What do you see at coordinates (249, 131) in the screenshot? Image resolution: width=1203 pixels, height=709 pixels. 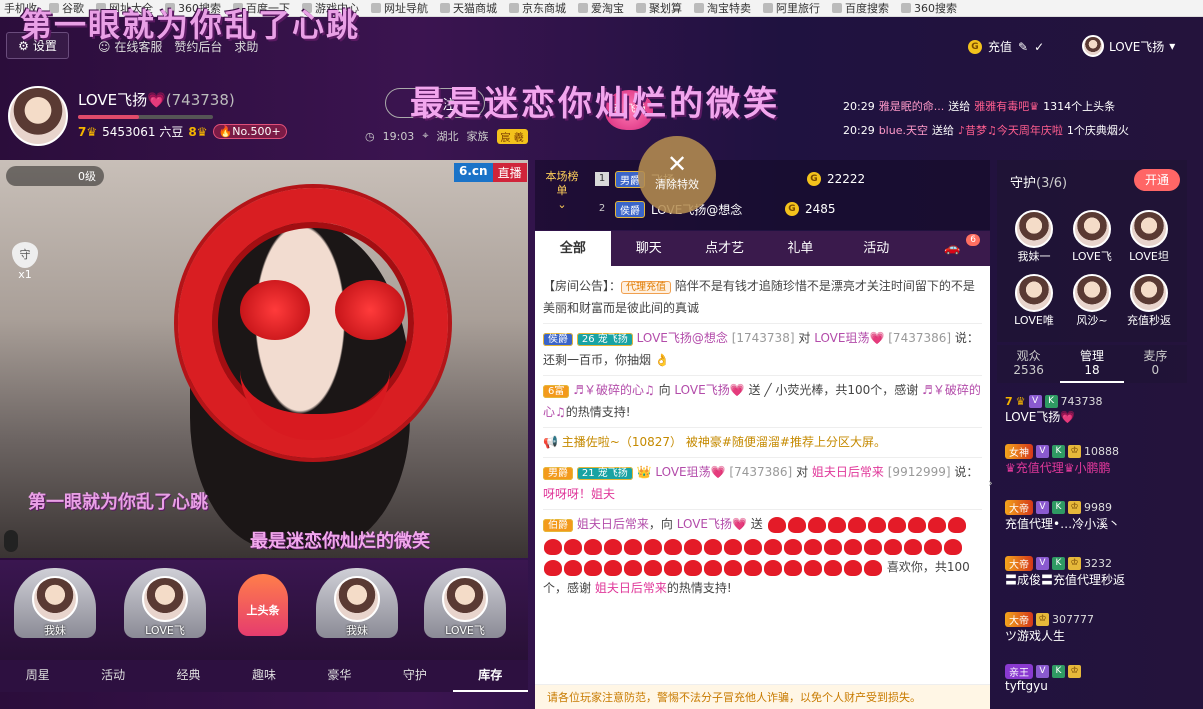 I see `rank-badge: 🔥No.500+` at bounding box center [249, 131].